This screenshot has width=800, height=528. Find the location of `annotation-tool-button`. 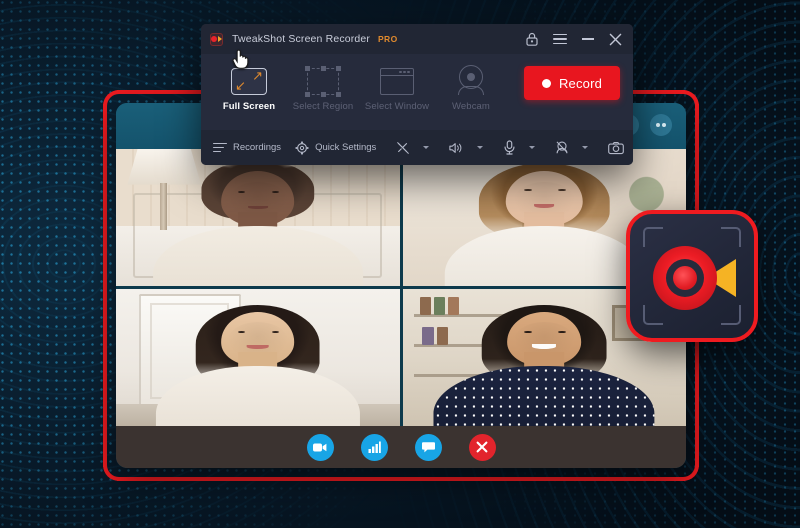

annotation-tool-button is located at coordinates (413, 148).